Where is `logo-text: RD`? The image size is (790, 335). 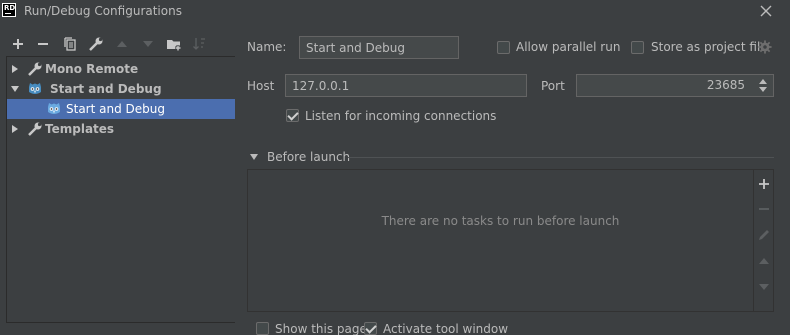
logo-text: RD is located at coordinates (10, 8).